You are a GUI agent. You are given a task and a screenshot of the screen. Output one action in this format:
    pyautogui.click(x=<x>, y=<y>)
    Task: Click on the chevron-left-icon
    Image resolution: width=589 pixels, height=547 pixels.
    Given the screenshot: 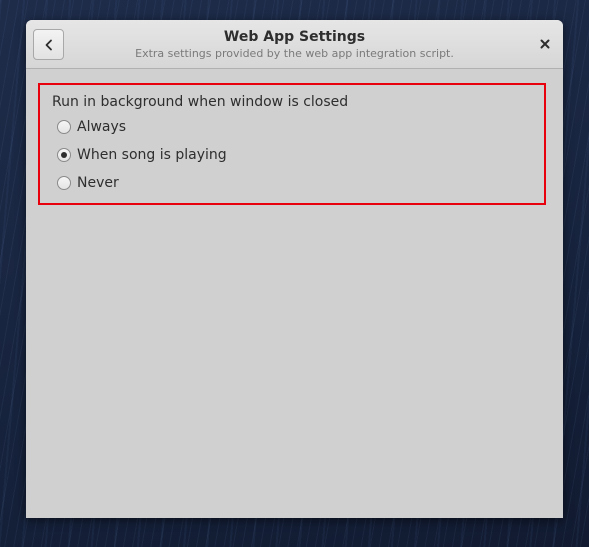 What is the action you would take?
    pyautogui.click(x=48, y=44)
    